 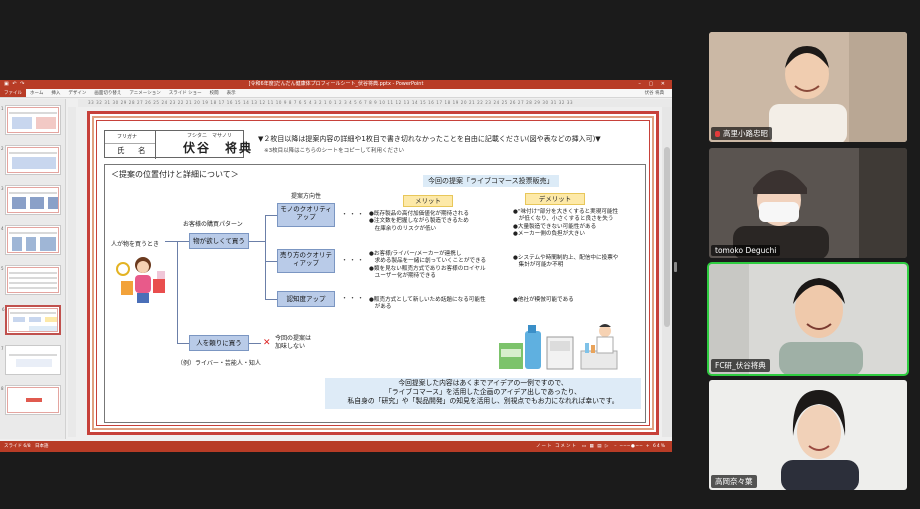 I want to click on merit-group-3: ●販売方式として新しいため話題になる可能性 がある, so click(x=427, y=304).